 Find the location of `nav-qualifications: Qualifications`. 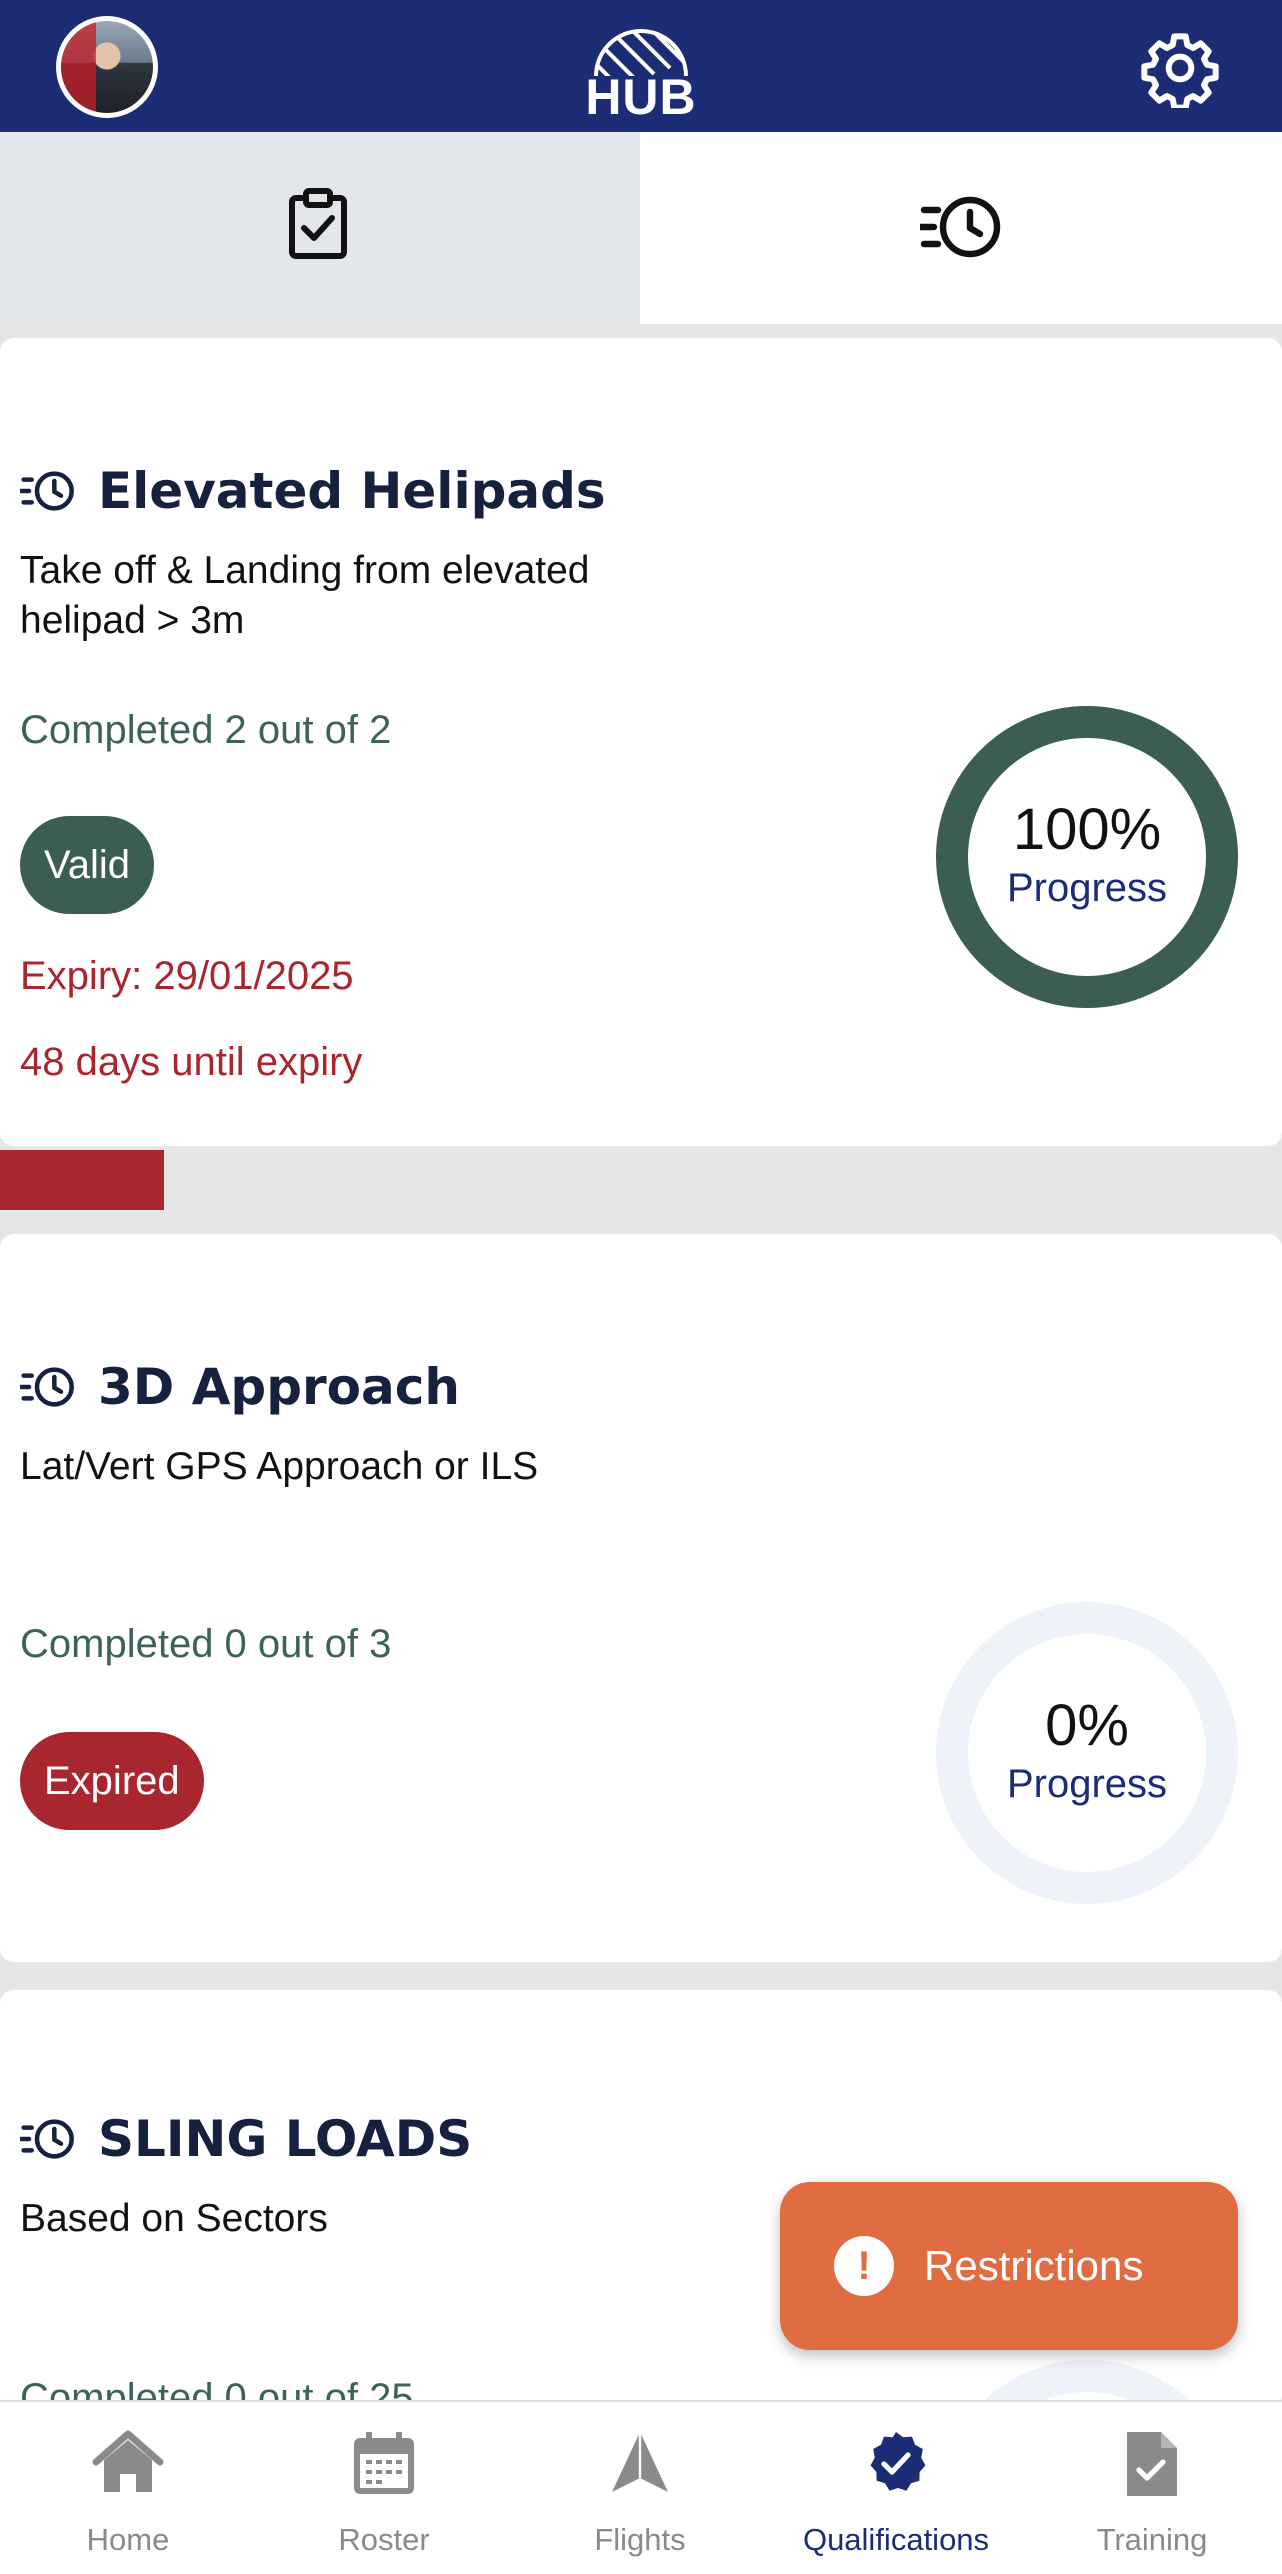

nav-qualifications: Qualifications is located at coordinates (896, 2488).